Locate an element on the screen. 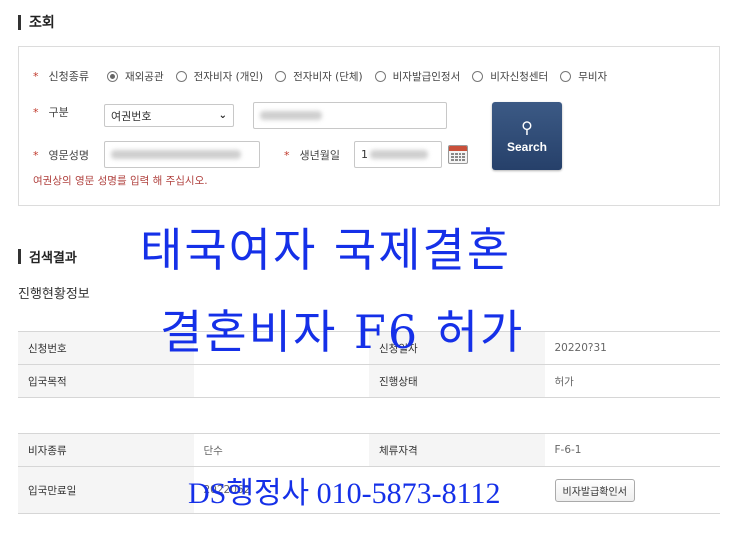 The image size is (743, 542). category-selected-value: 여권번호 is located at coordinates (131, 116).